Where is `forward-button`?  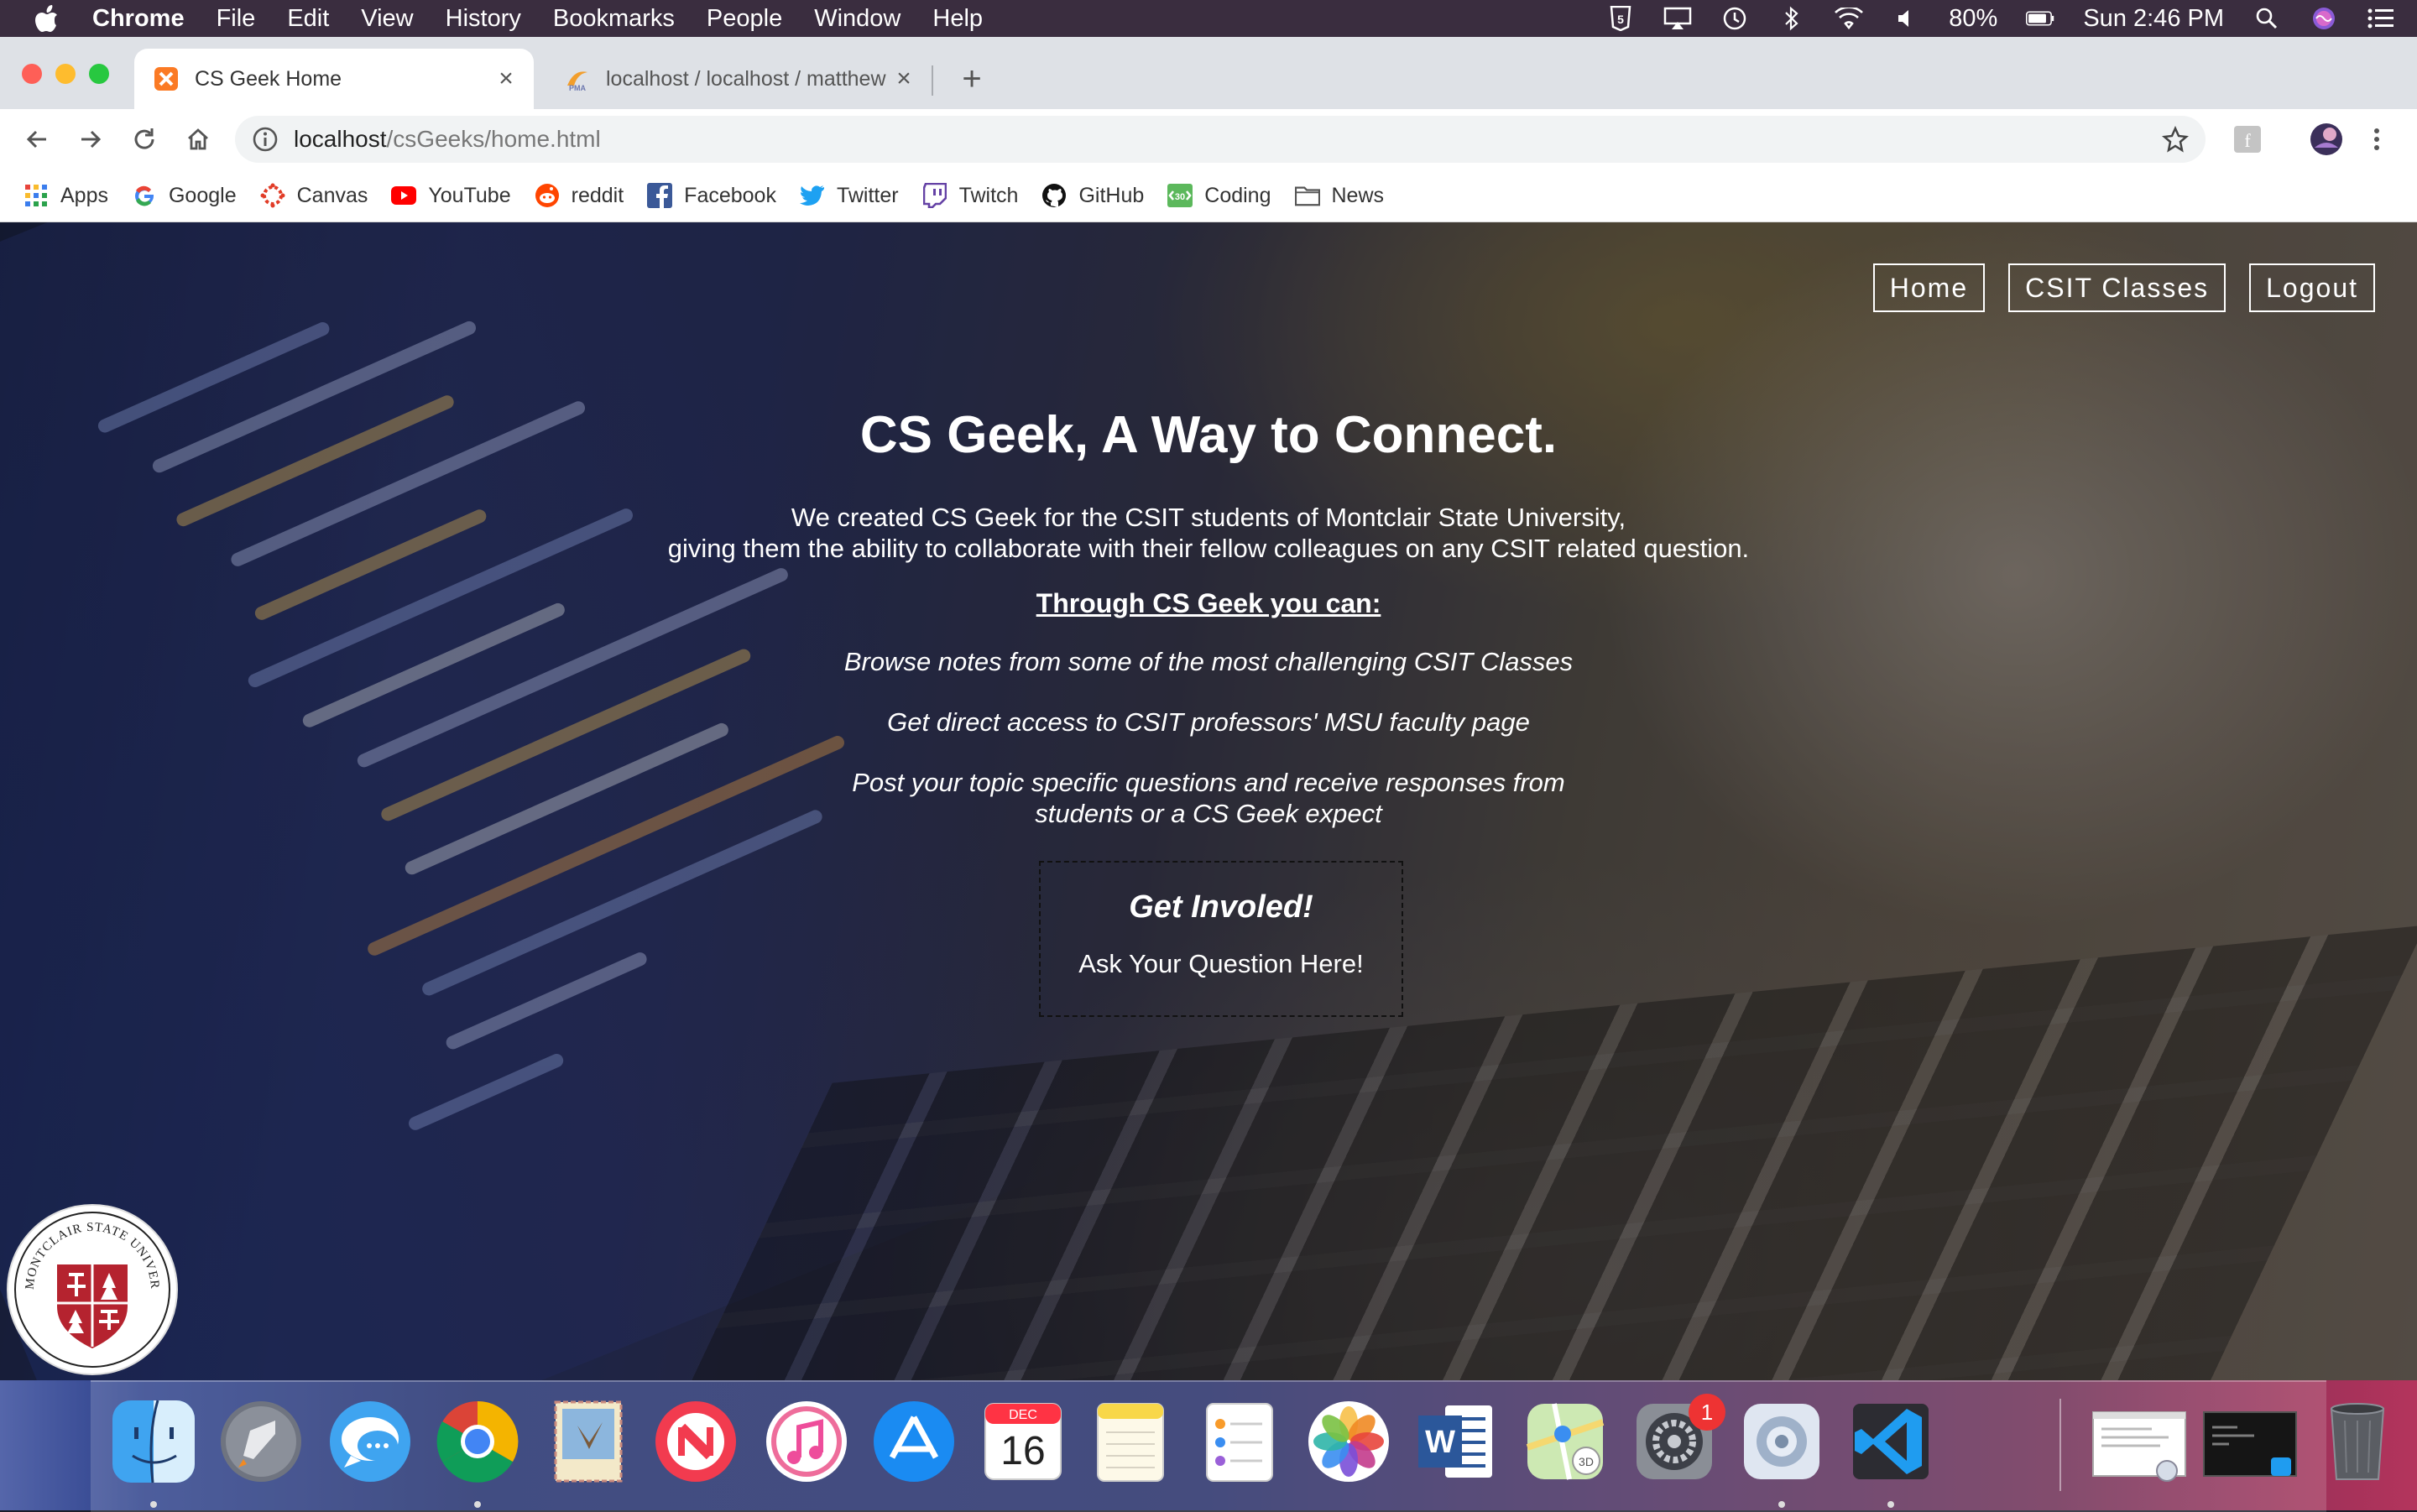 forward-button is located at coordinates (90, 139).